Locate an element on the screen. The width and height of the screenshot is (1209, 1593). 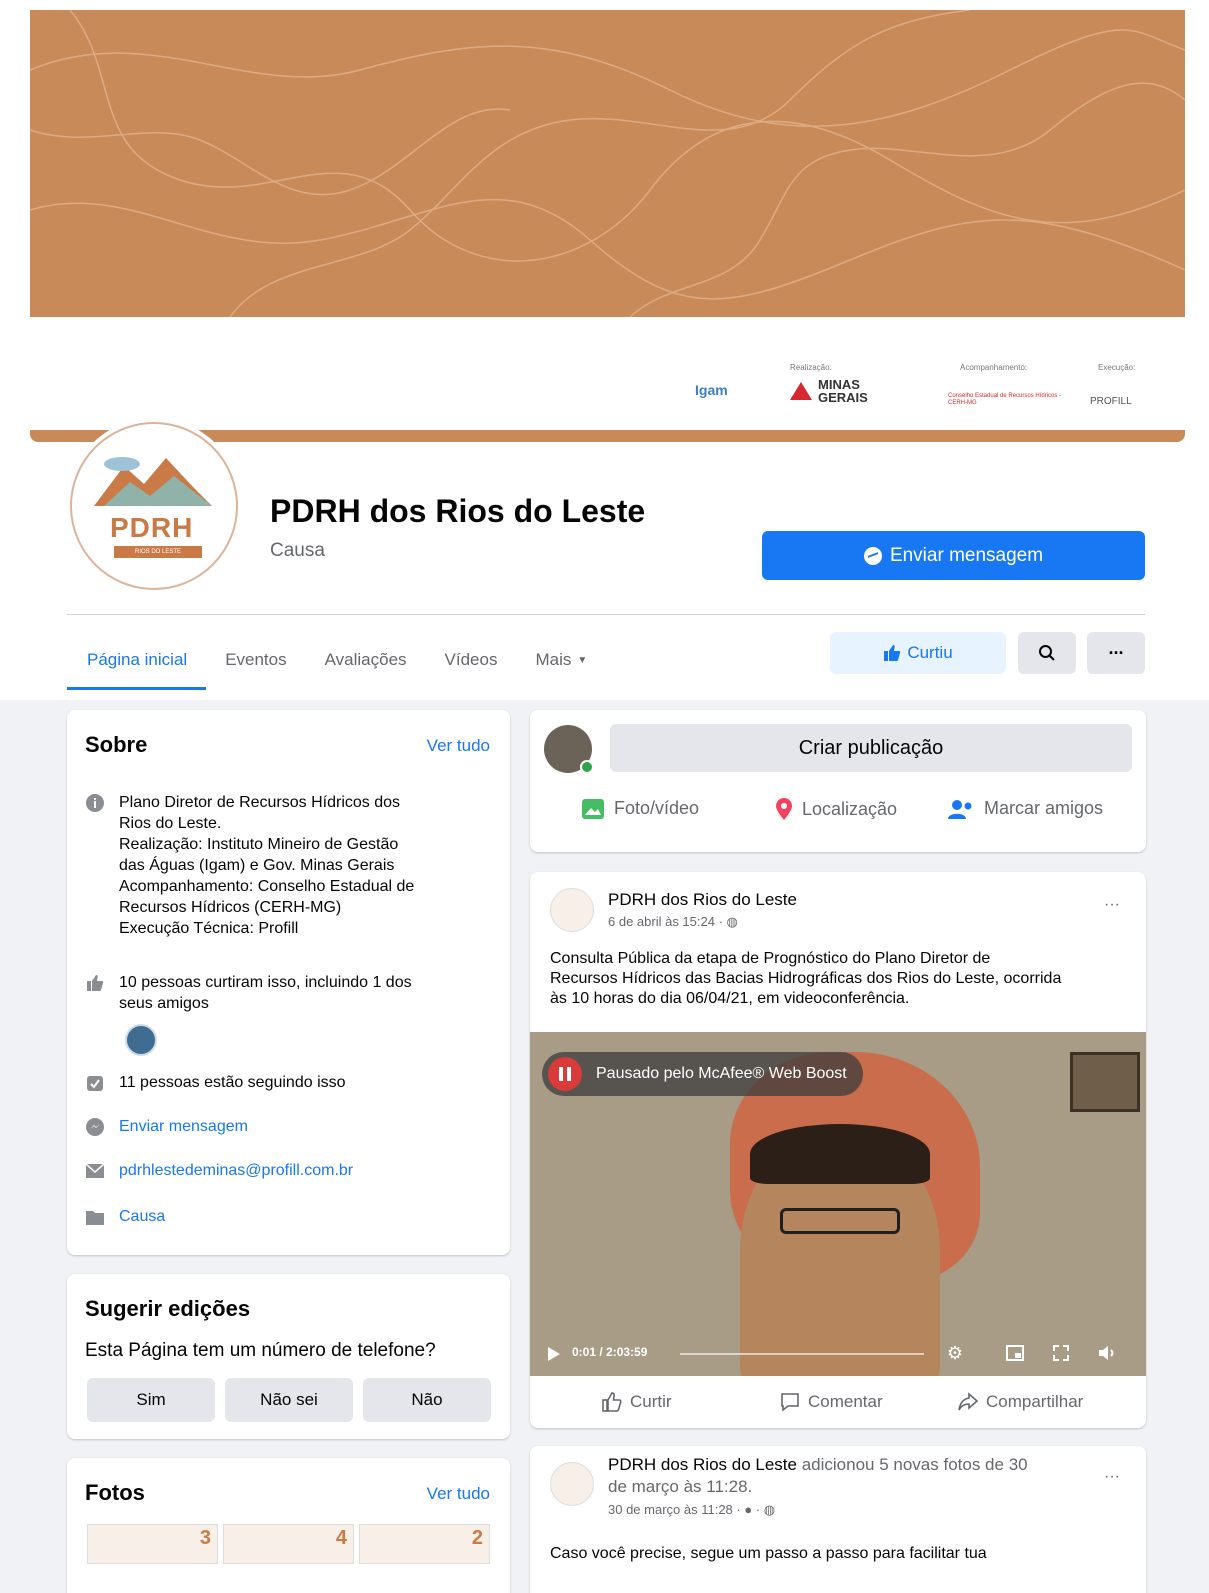
create-post-input: Criar publicação is located at coordinates (871, 748).